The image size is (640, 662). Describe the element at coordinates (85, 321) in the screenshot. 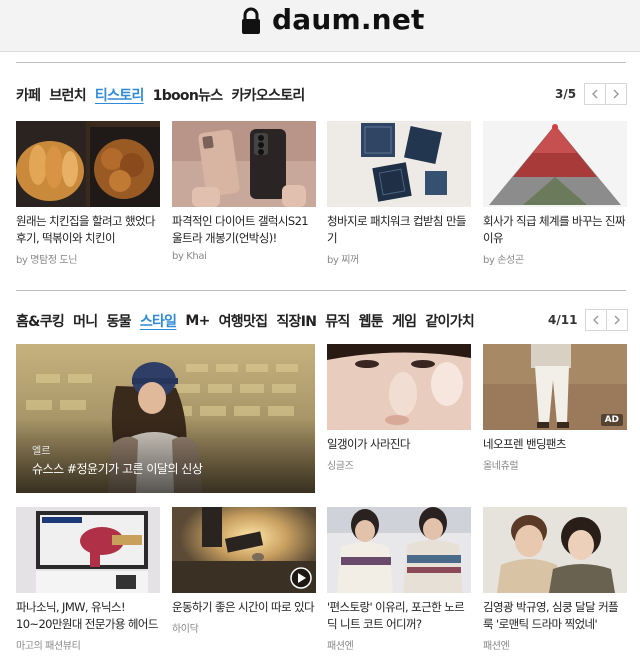

I see `tab-money: 머니` at that location.